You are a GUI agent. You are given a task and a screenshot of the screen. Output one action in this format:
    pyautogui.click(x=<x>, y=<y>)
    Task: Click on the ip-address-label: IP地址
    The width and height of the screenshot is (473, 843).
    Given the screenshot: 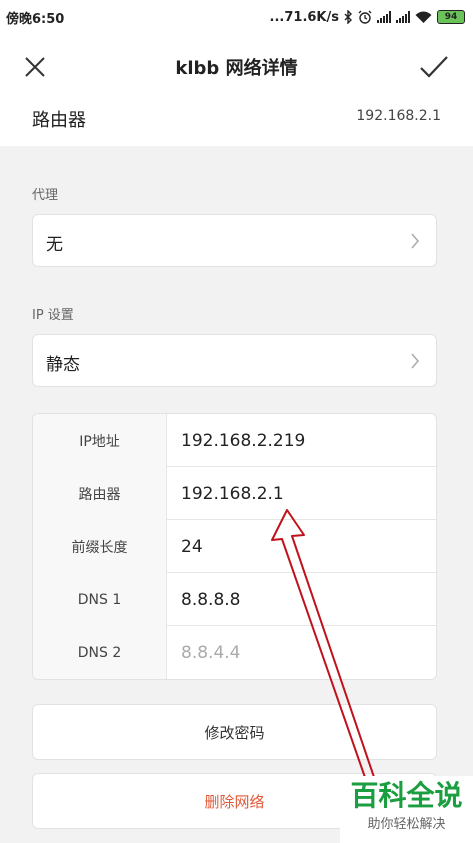 What is the action you would take?
    pyautogui.click(x=100, y=440)
    